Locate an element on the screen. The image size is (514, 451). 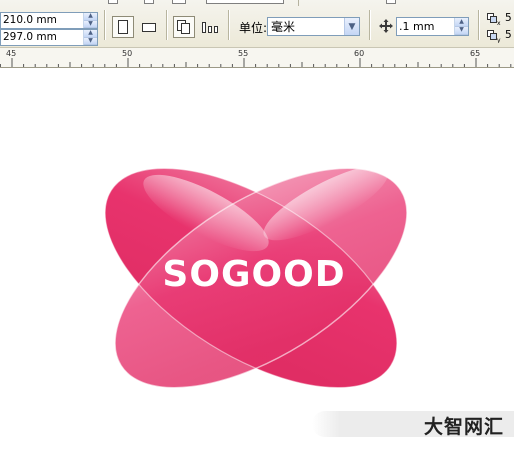
ruler-label: 55 is located at coordinates (243, 53).